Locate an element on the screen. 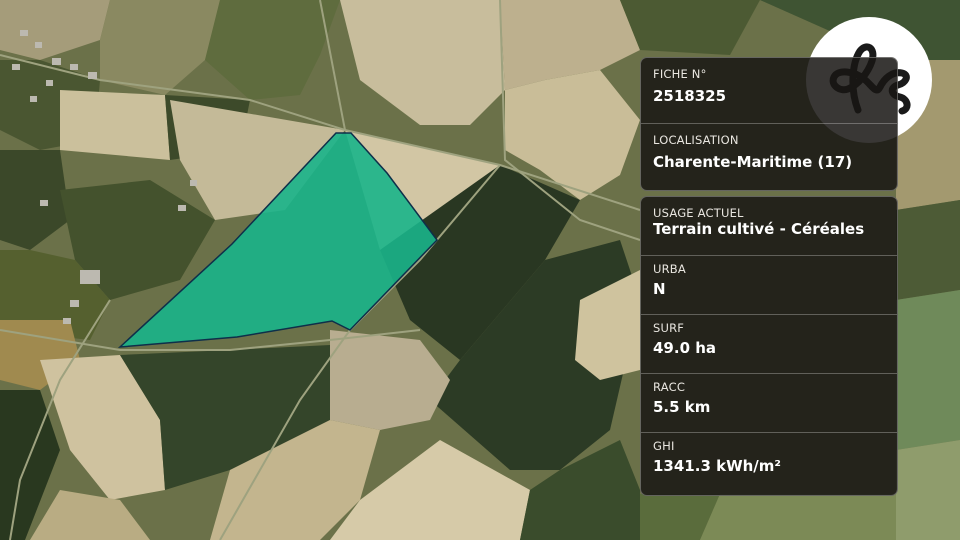 This screenshot has width=960, height=540. fiche-label: FICHE N° is located at coordinates (680, 74).